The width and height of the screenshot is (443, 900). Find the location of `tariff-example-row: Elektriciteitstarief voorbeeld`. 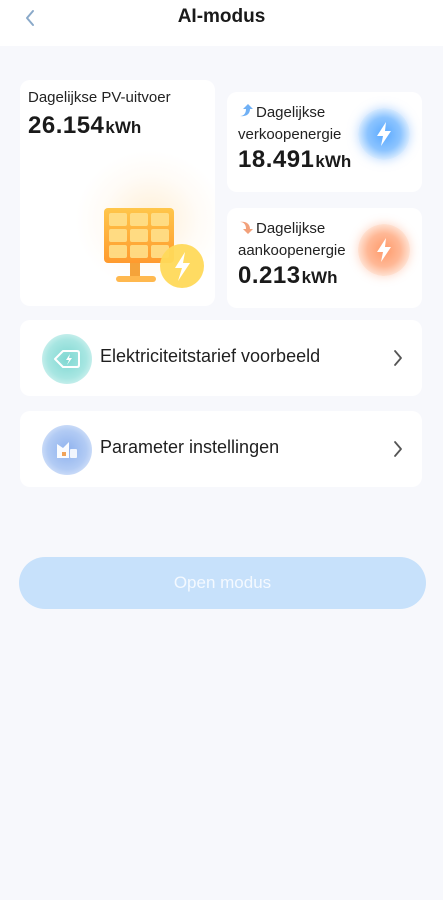

tariff-example-row: Elektriciteitstarief voorbeeld is located at coordinates (221, 358).